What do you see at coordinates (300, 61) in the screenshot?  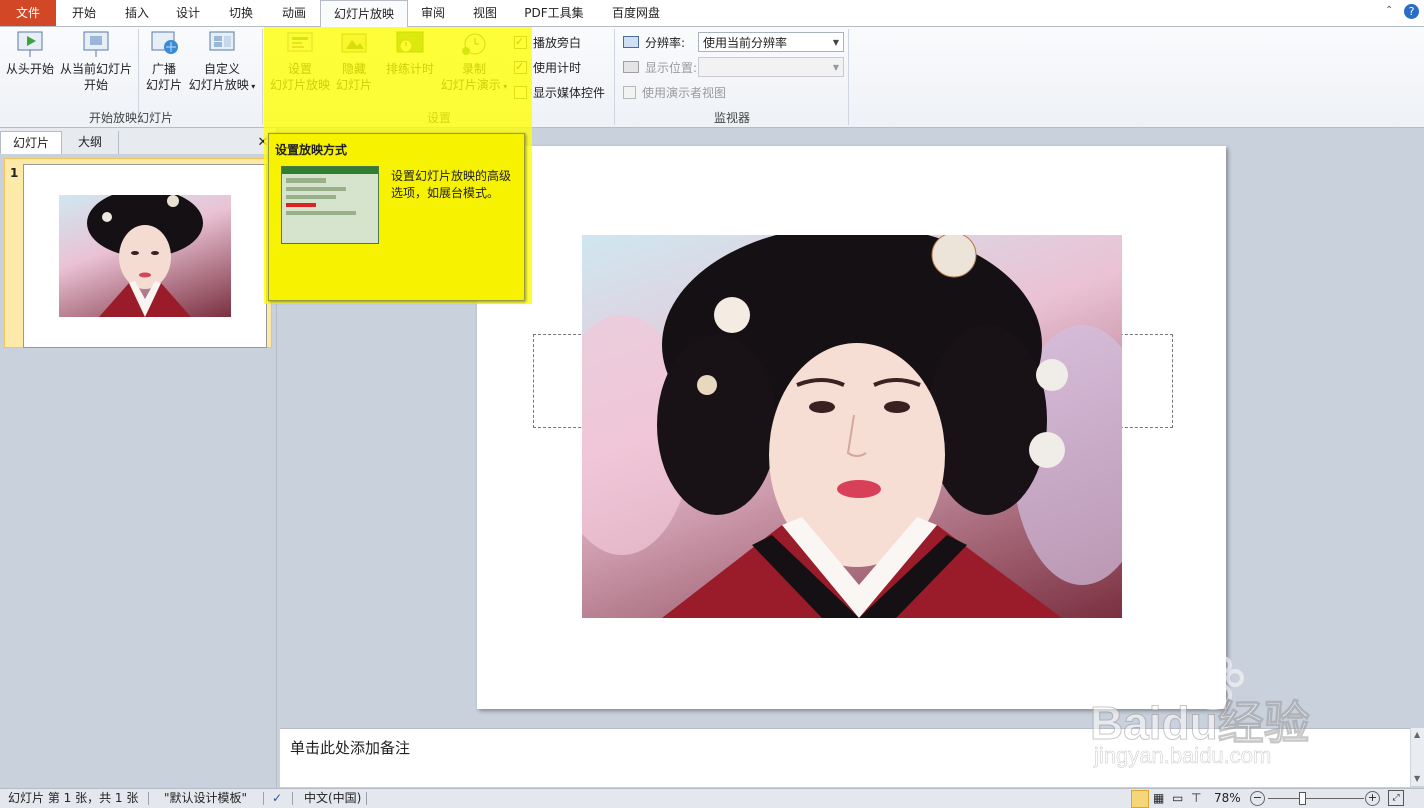 I see `setup-slideshow-button: 设置 幻灯片放映` at bounding box center [300, 61].